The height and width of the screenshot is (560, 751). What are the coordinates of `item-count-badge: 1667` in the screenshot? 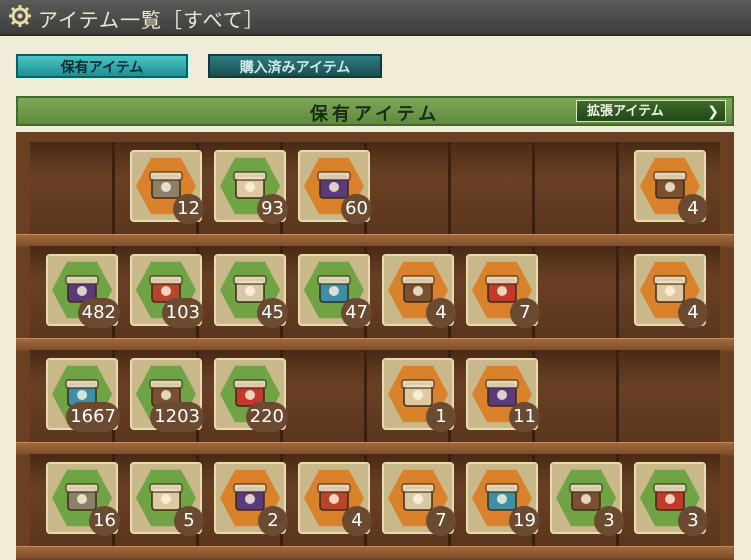 It's located at (93, 417).